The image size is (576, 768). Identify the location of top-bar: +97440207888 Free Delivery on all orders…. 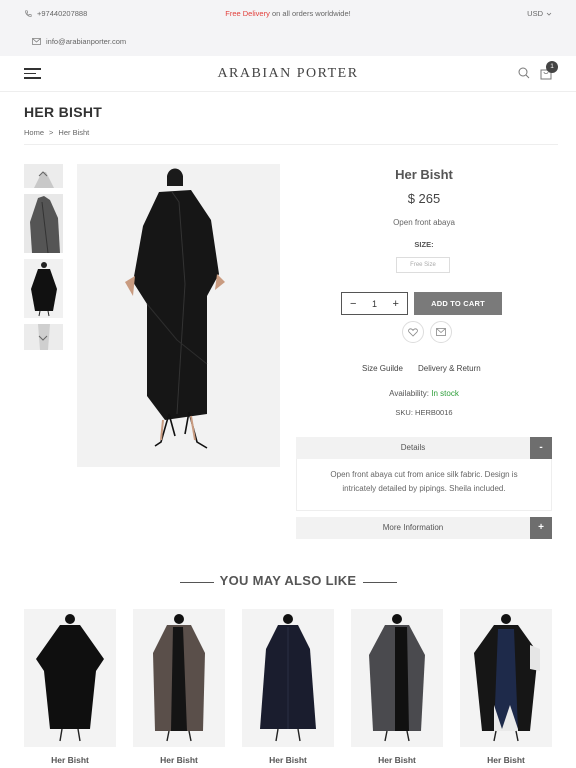
(288, 28).